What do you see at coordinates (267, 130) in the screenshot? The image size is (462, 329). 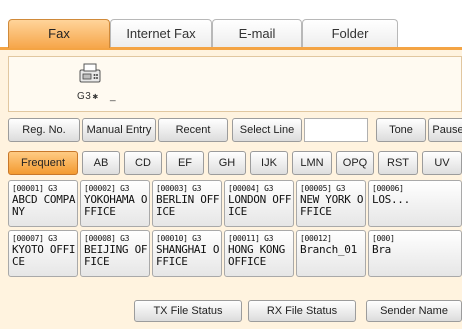 I see `select-line-button: Select Line` at bounding box center [267, 130].